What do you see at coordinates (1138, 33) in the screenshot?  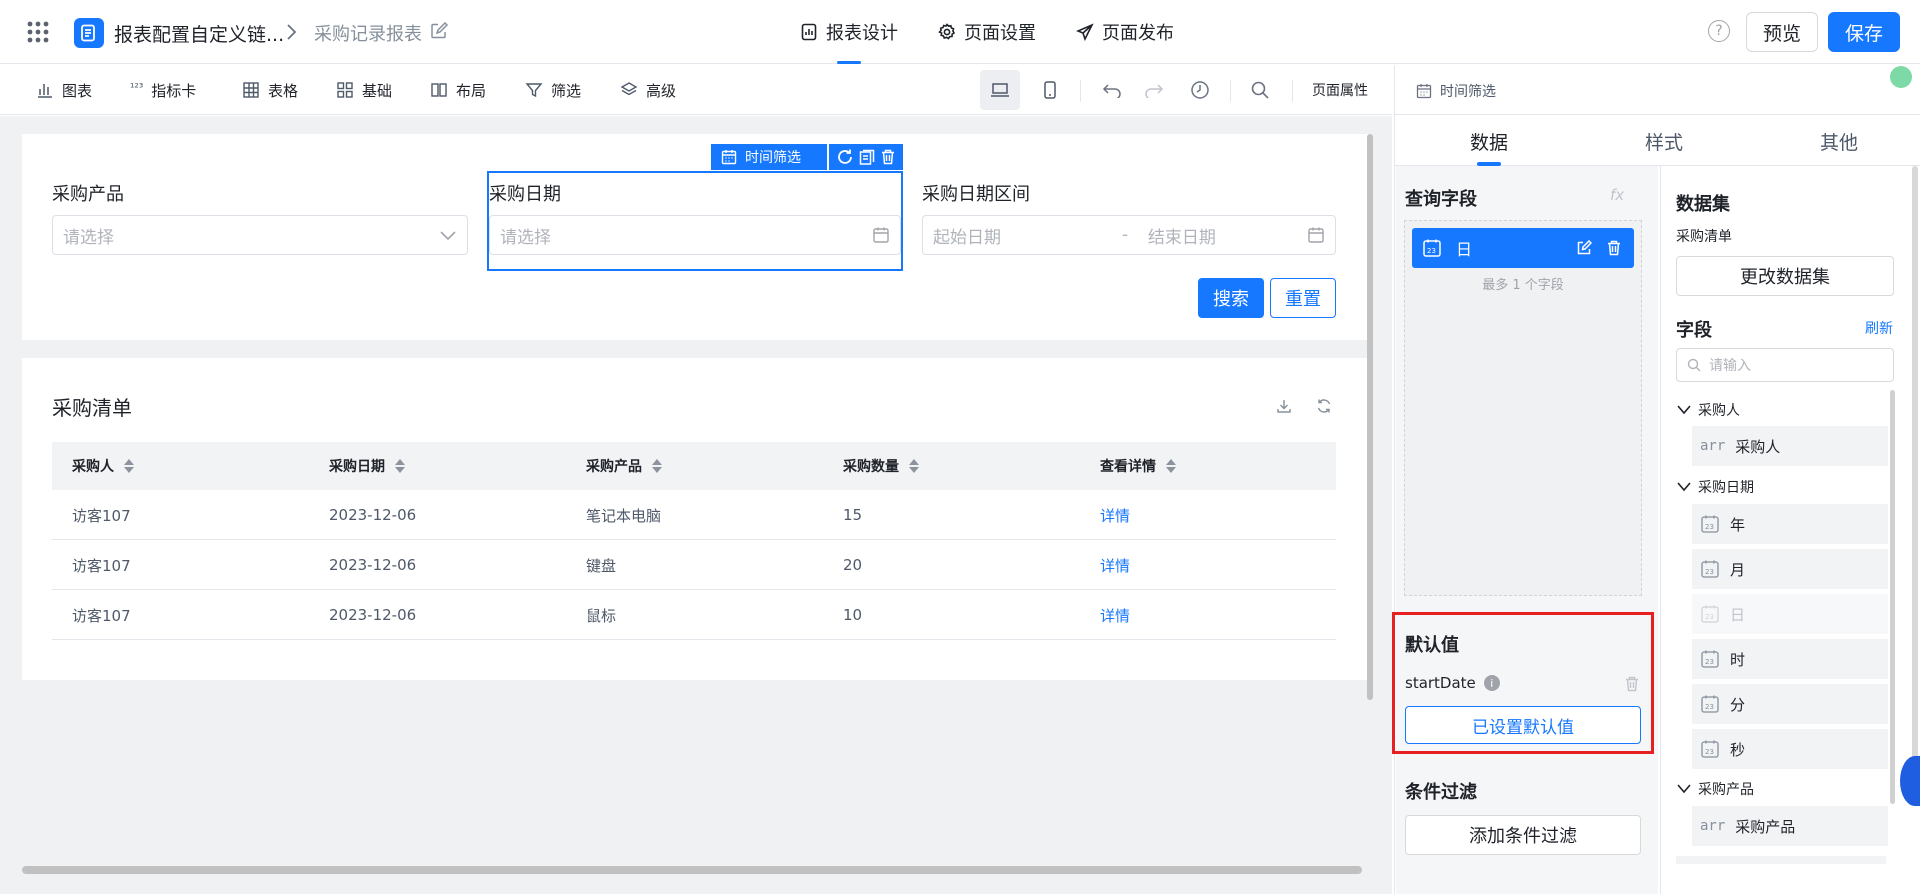 I see `tab-label: 页面发布` at bounding box center [1138, 33].